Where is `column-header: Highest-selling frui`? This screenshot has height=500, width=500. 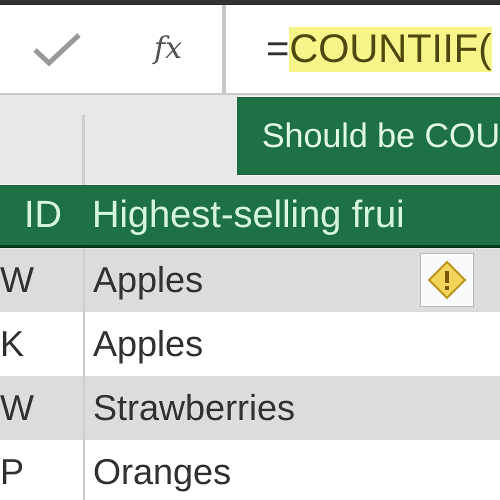
column-header: Highest-selling frui is located at coordinates (248, 215).